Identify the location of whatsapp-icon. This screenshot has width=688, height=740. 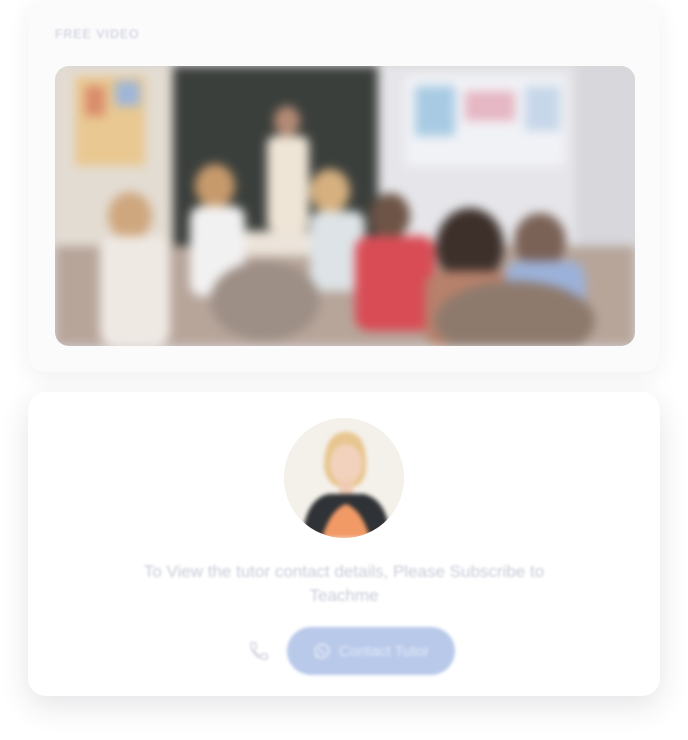
(322, 651).